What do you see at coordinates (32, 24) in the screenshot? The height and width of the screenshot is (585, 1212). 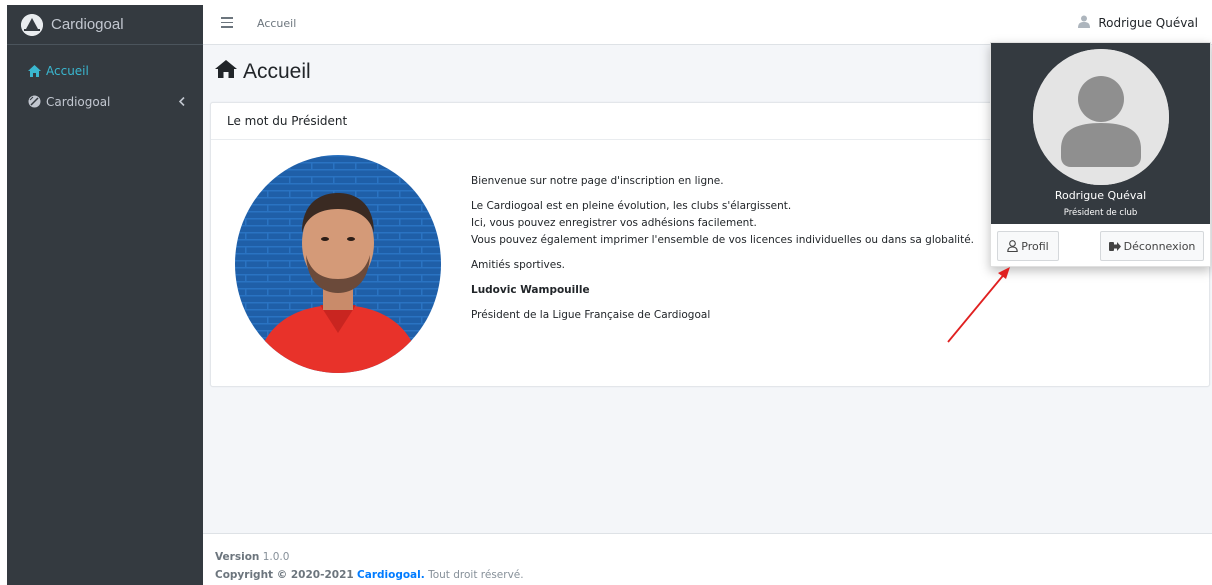 I see `brand-logo-icon` at bounding box center [32, 24].